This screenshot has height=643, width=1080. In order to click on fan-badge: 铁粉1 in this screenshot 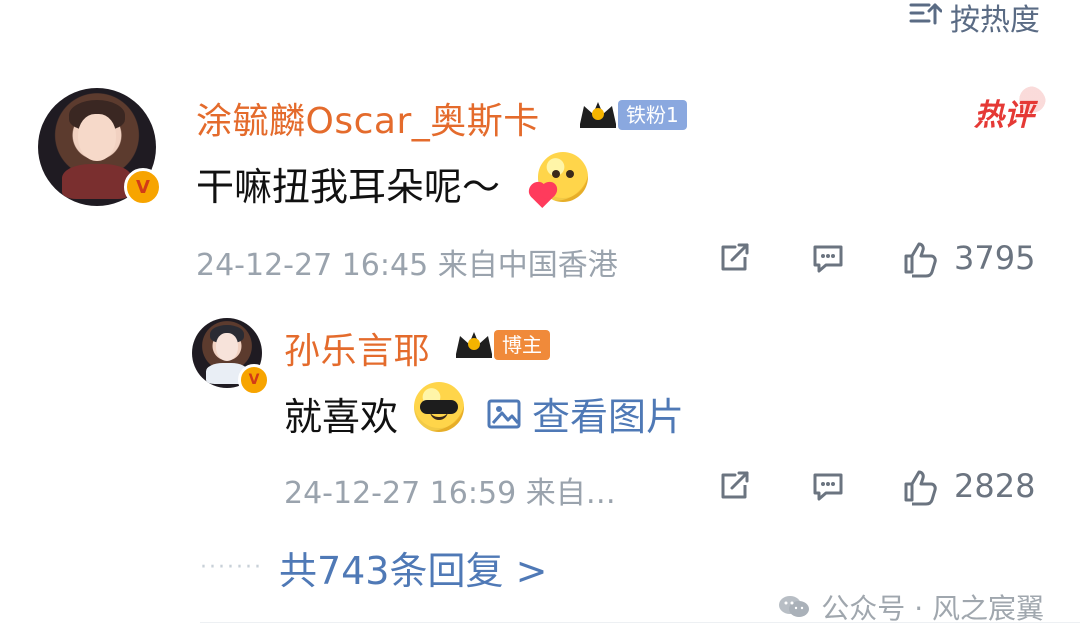, I will do `click(652, 115)`.